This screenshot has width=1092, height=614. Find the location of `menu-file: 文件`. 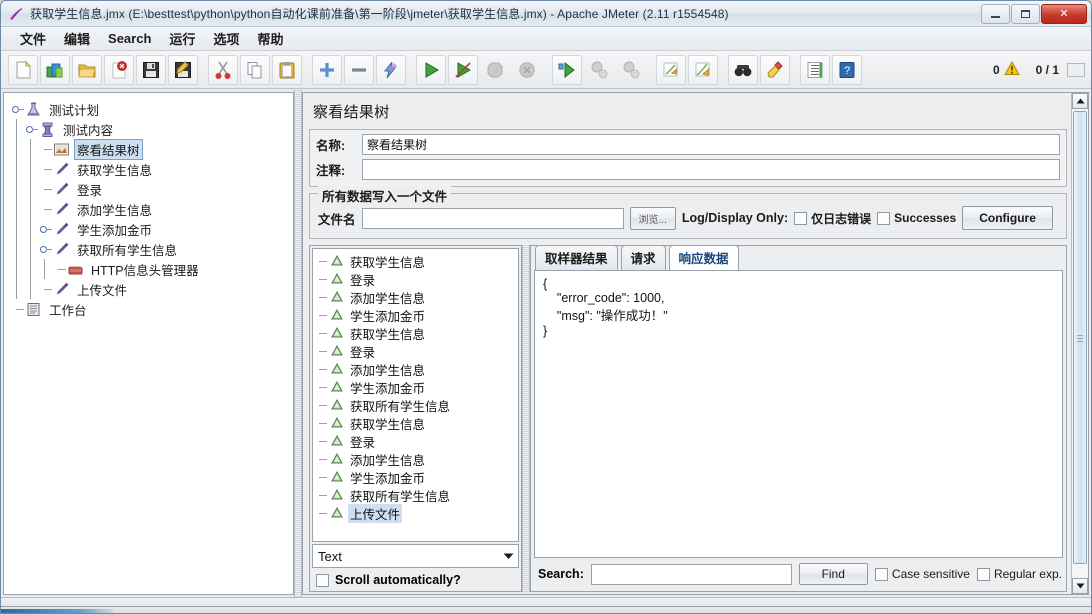

menu-file: 文件 is located at coordinates (33, 38).